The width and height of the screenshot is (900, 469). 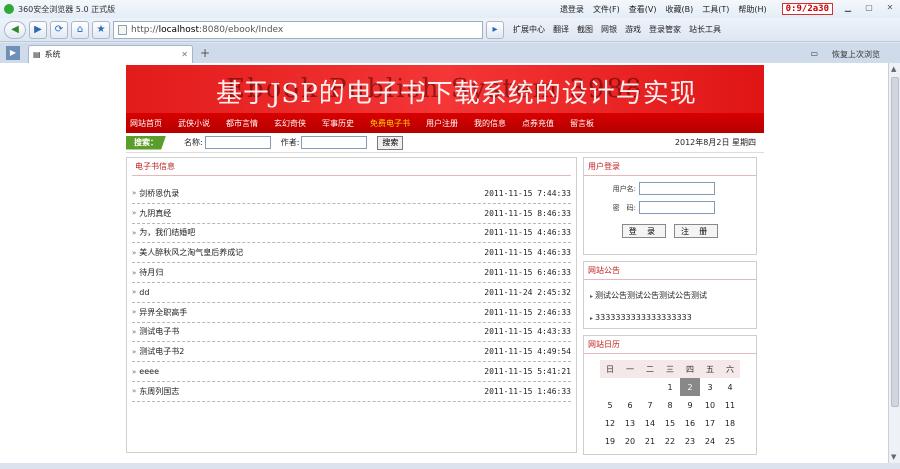 I want to click on search-button: 搜索, so click(x=390, y=142).